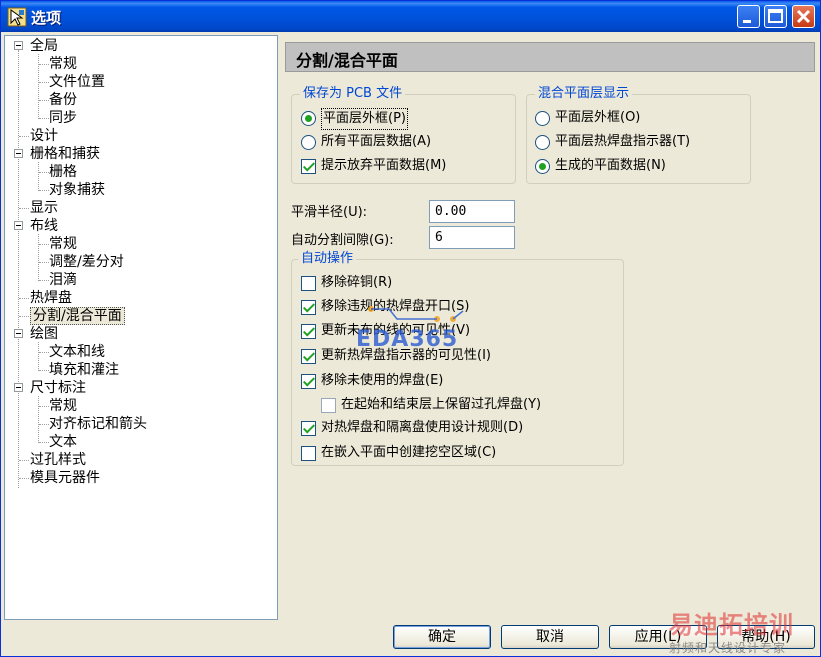 This screenshot has width=821, height=657. What do you see at coordinates (803, 16) in the screenshot?
I see `close-button` at bounding box center [803, 16].